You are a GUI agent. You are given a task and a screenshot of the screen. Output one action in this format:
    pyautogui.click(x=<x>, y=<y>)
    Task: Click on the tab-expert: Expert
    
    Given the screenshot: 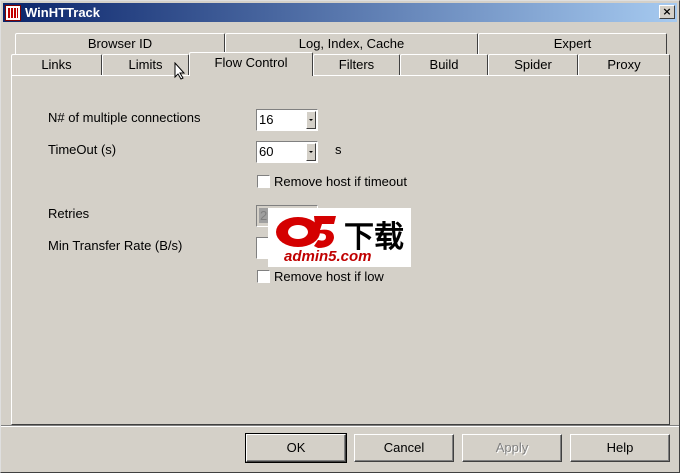 What is the action you would take?
    pyautogui.click(x=572, y=44)
    